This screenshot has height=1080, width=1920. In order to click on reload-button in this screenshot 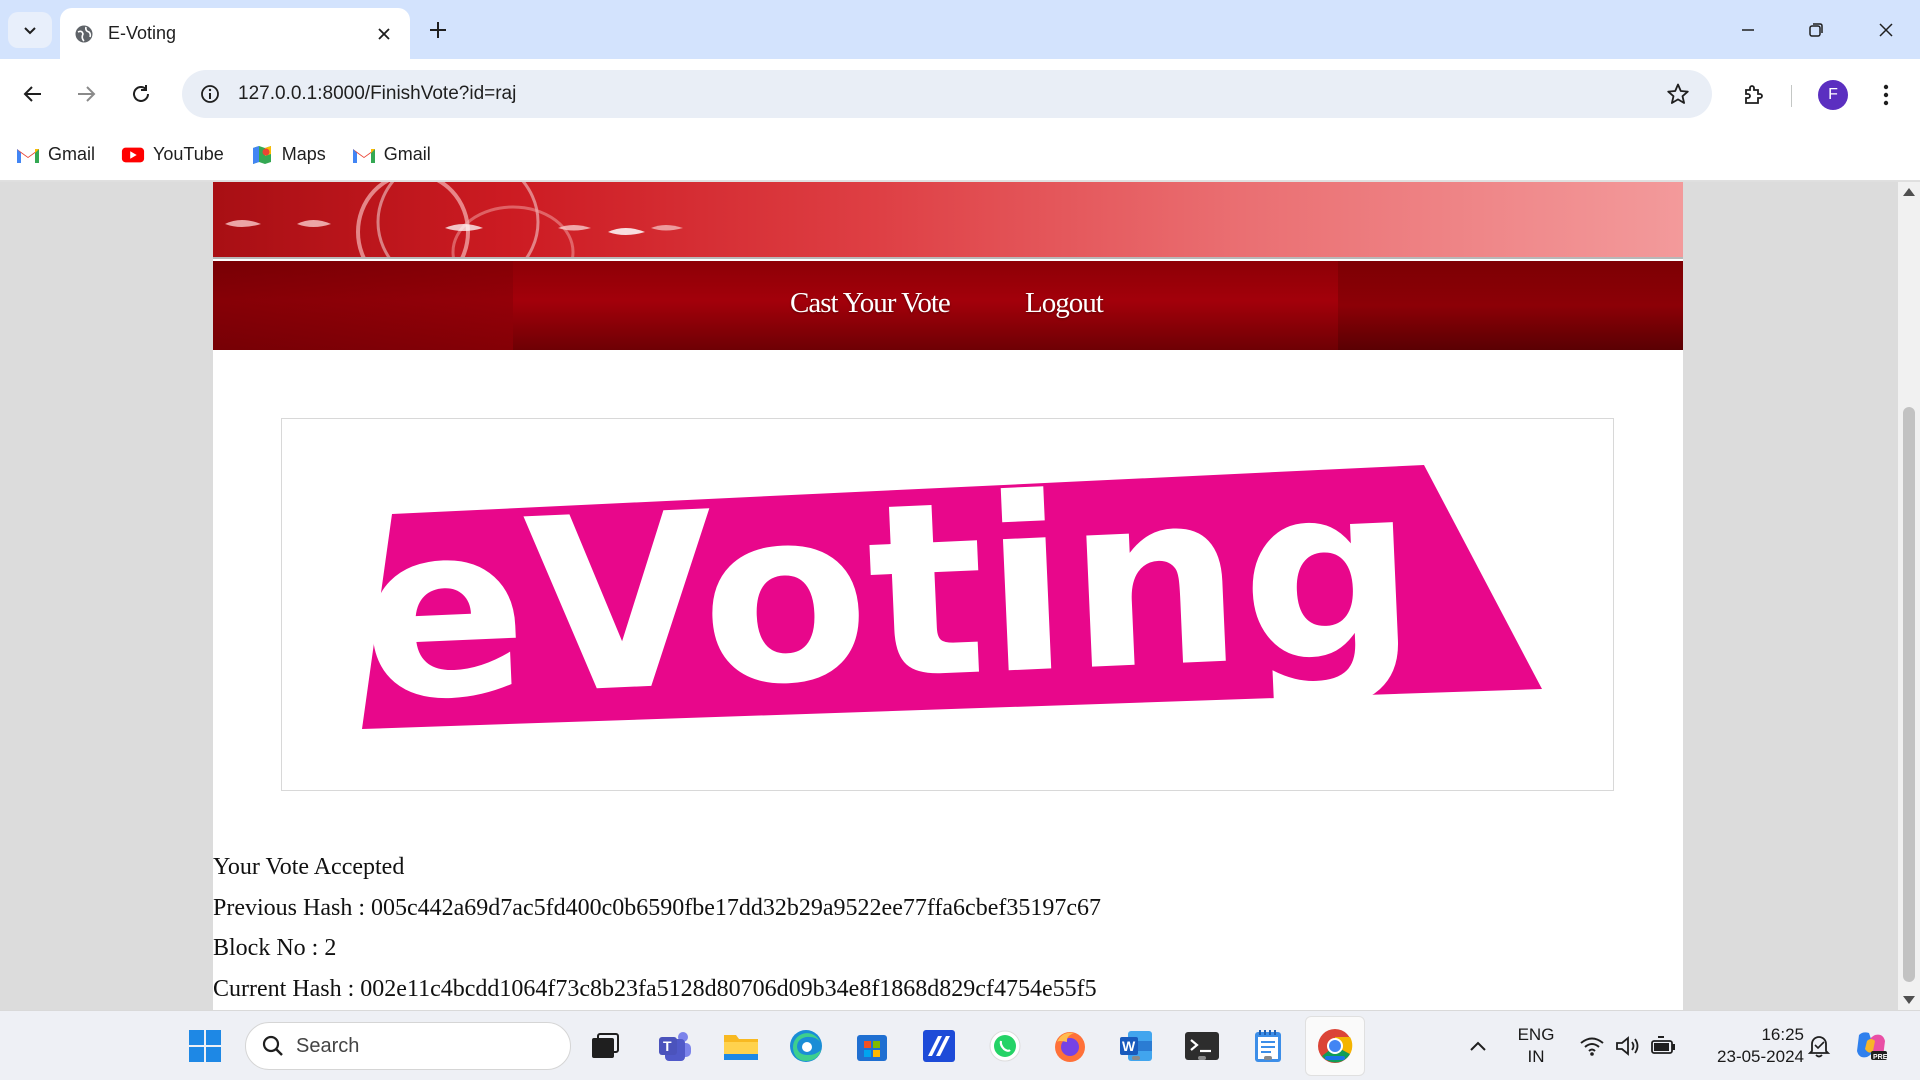, I will do `click(141, 94)`.